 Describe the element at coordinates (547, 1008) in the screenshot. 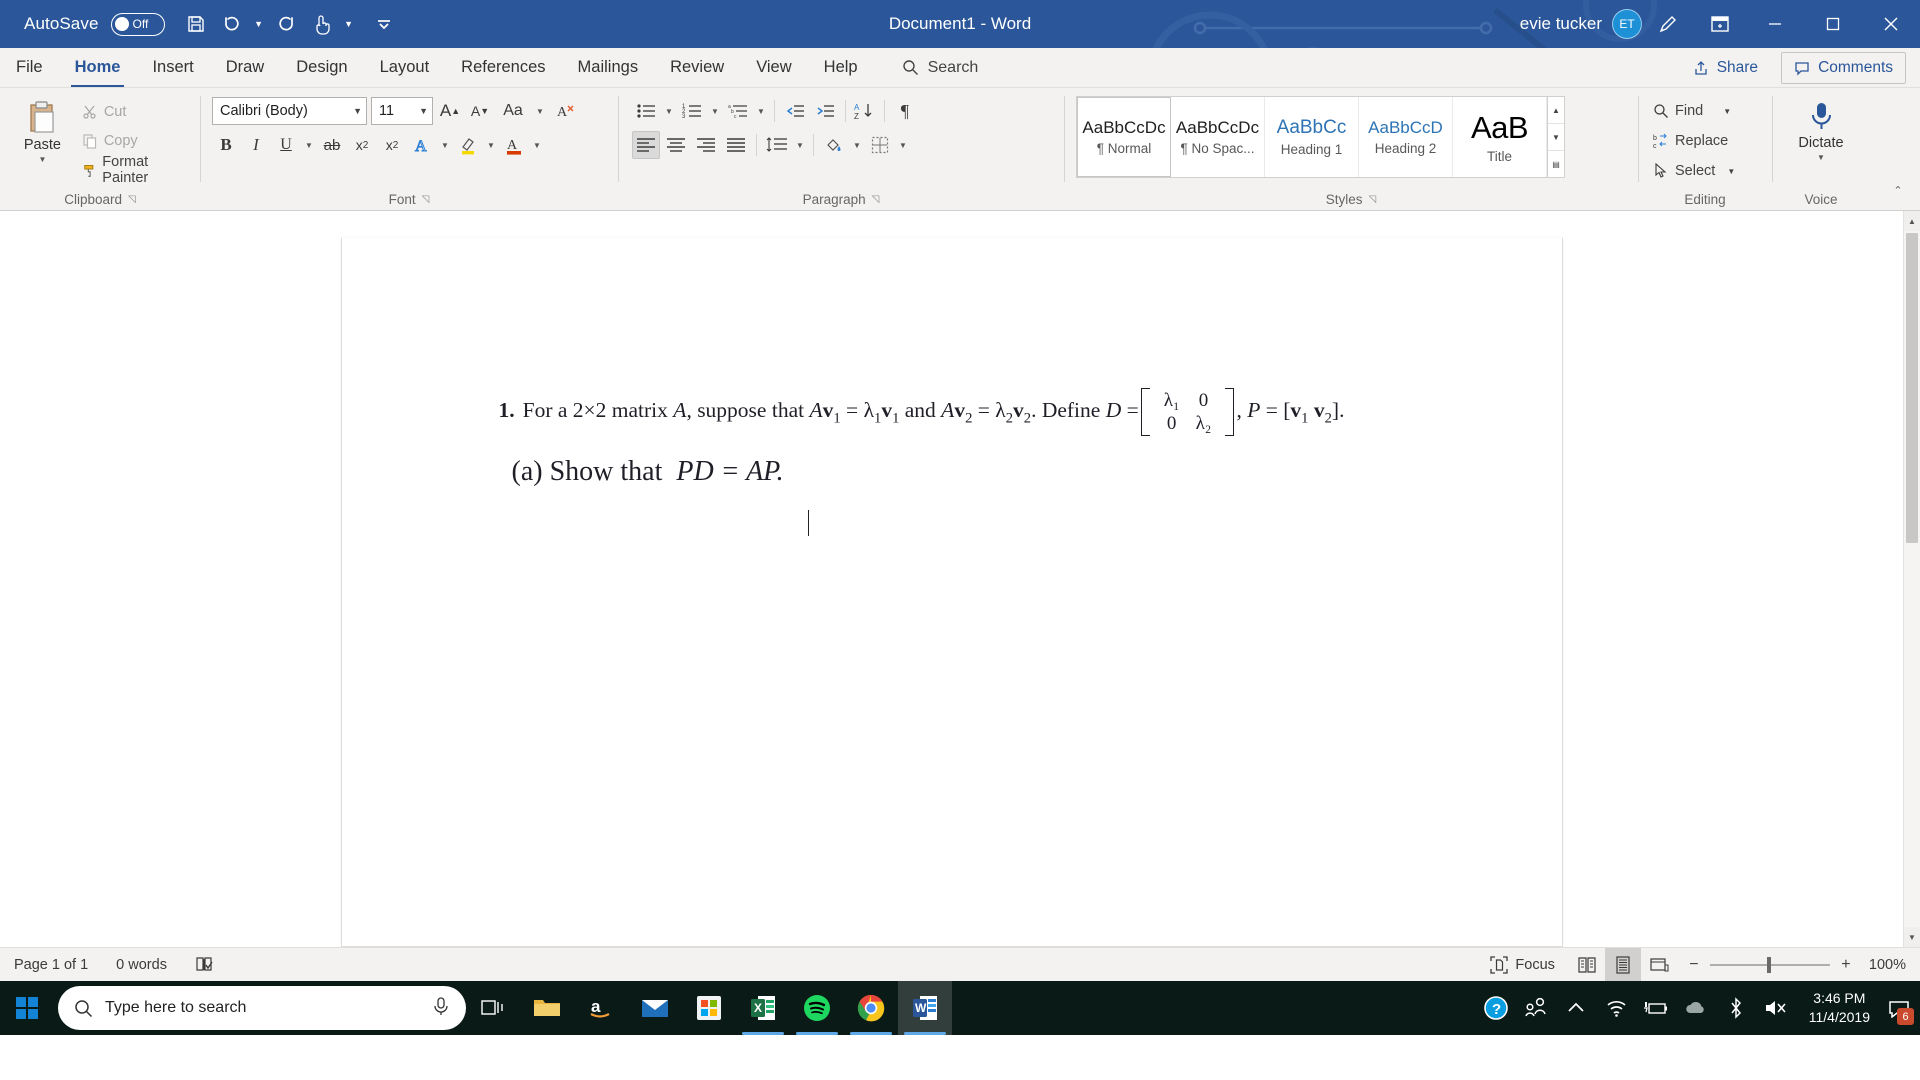

I see `taskbar-app-file-explorer` at that location.